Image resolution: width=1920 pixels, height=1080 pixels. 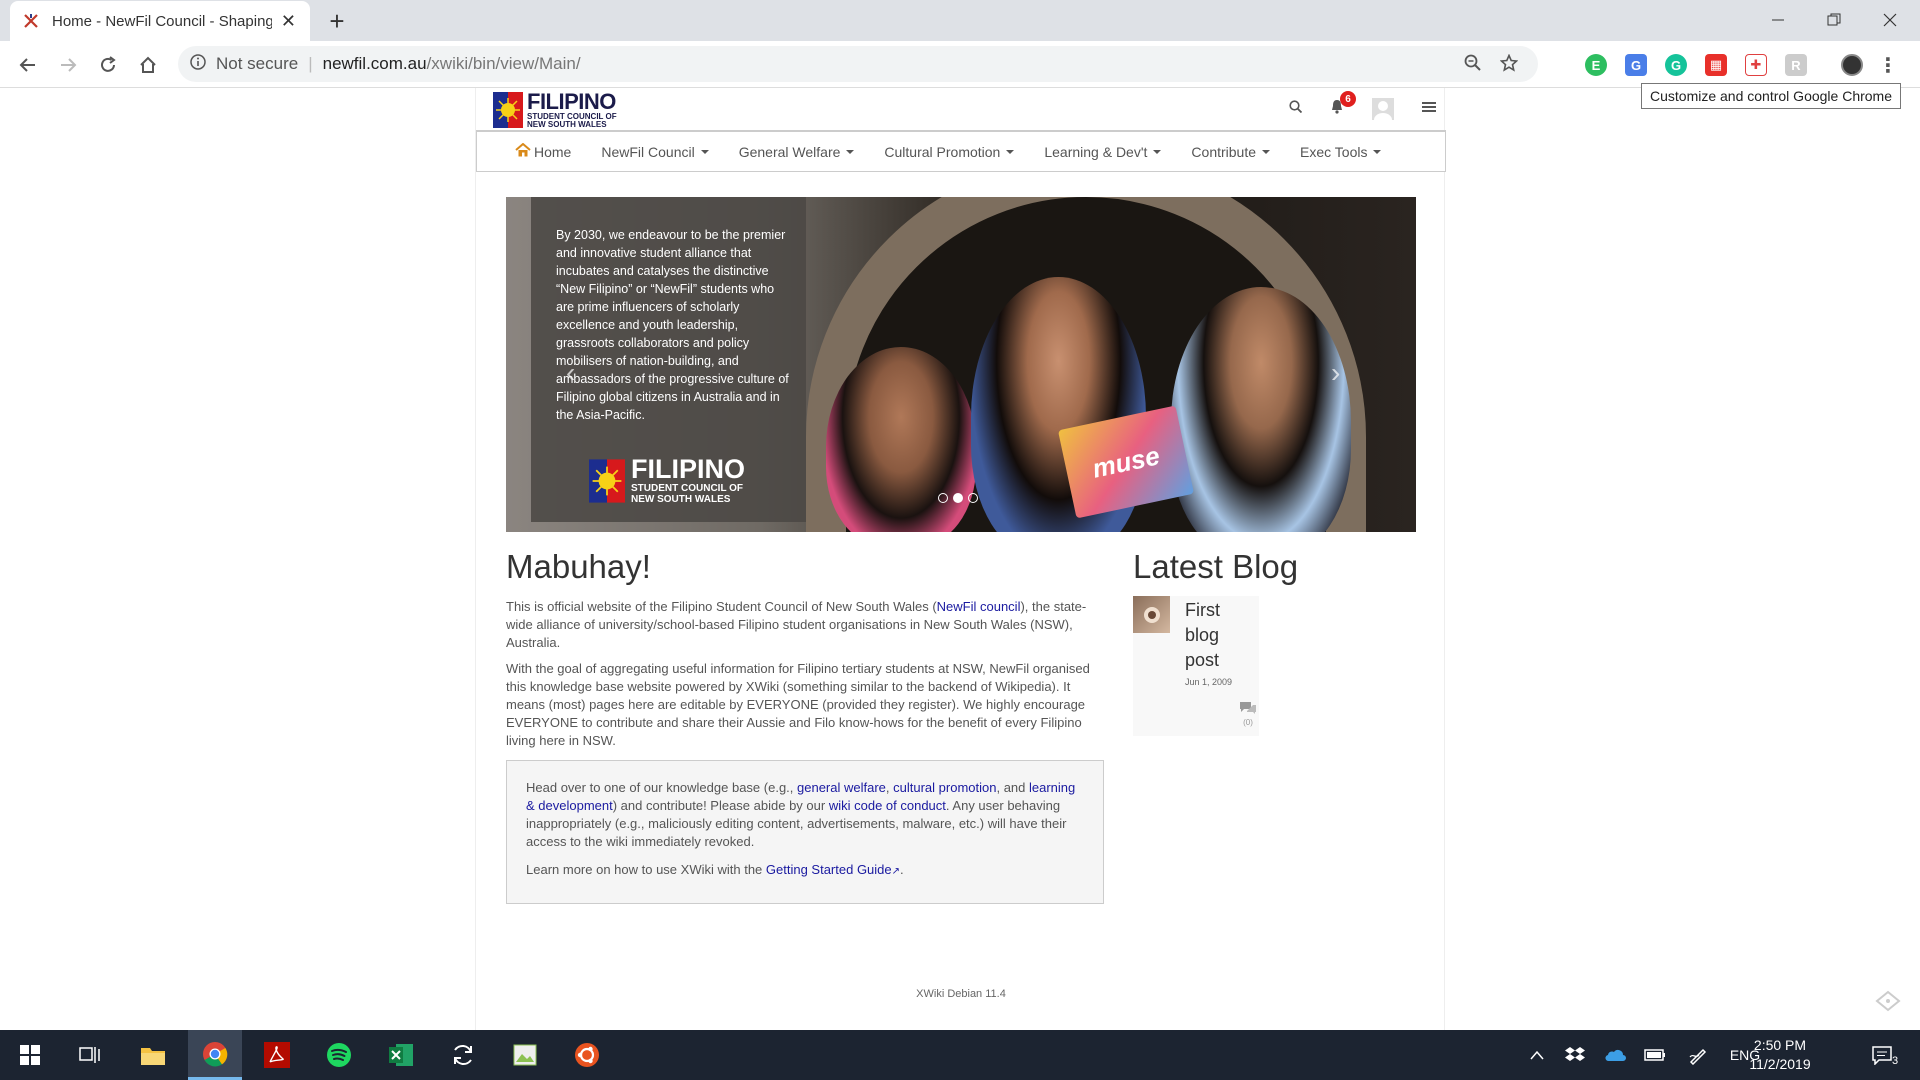 I want to click on cultural-promotion-link: cultural promotion, so click(x=944, y=787).